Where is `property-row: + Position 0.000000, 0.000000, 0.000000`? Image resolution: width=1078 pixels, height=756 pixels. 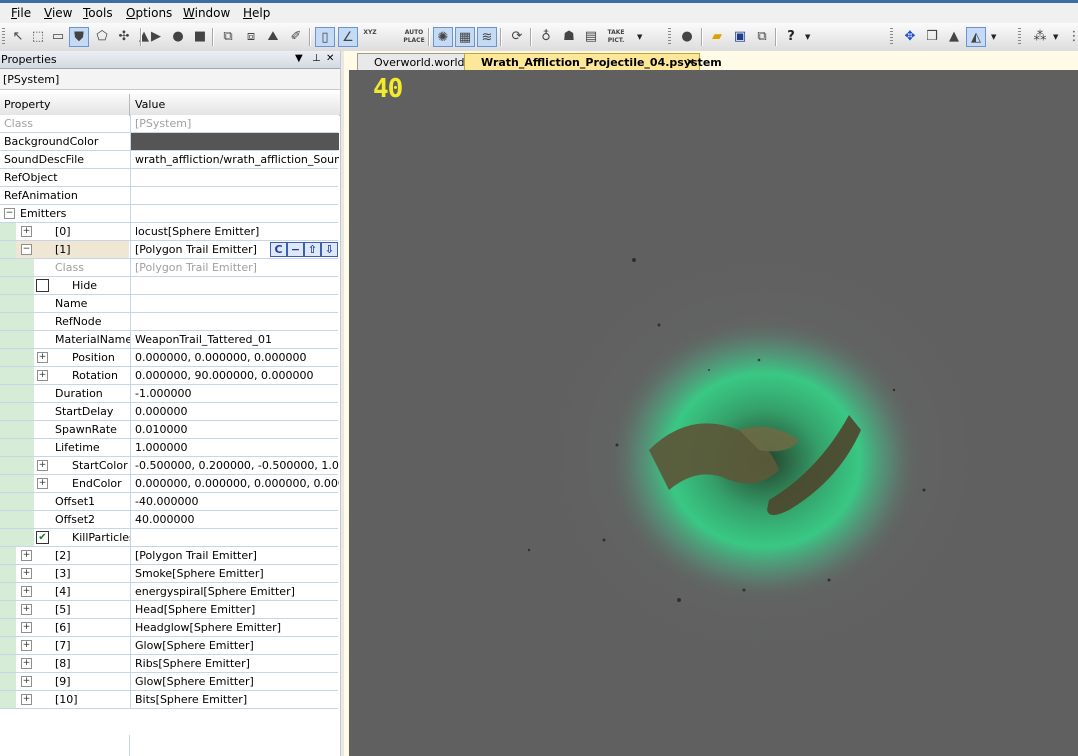
property-row: + Position 0.000000, 0.000000, 0.000000 is located at coordinates (169, 358).